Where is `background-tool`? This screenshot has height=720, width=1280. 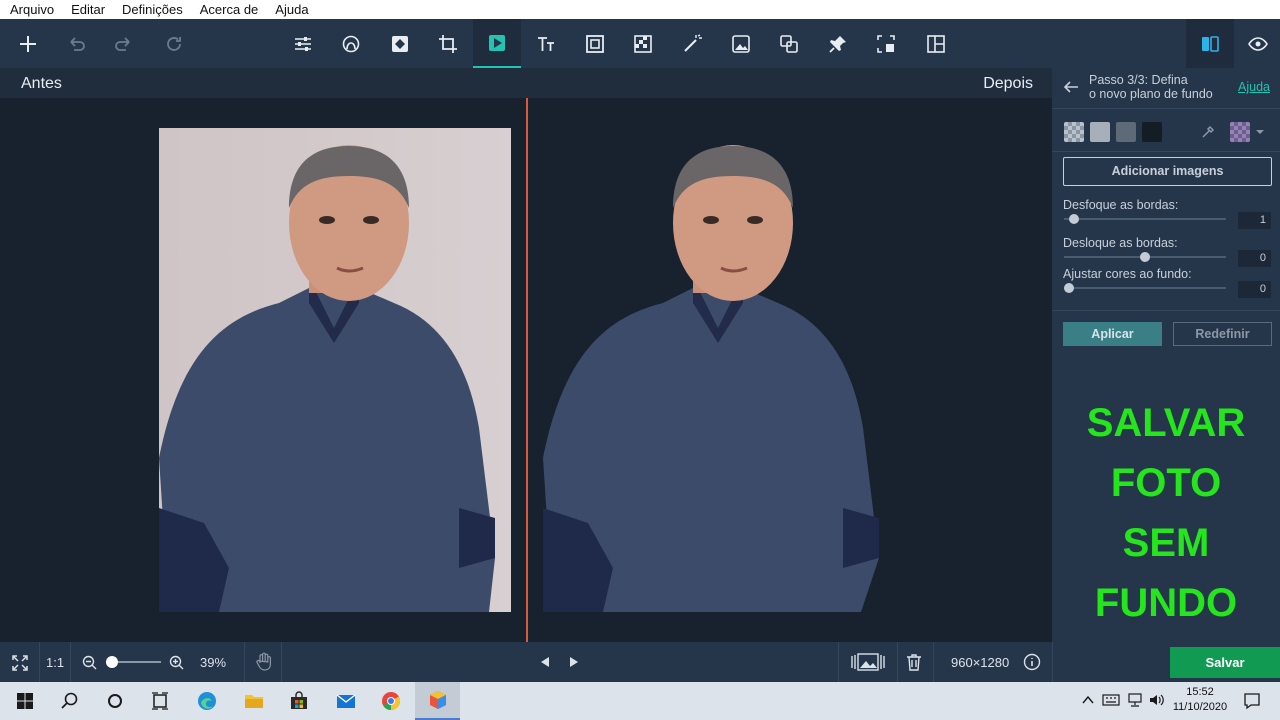
background-tool is located at coordinates (497, 43).